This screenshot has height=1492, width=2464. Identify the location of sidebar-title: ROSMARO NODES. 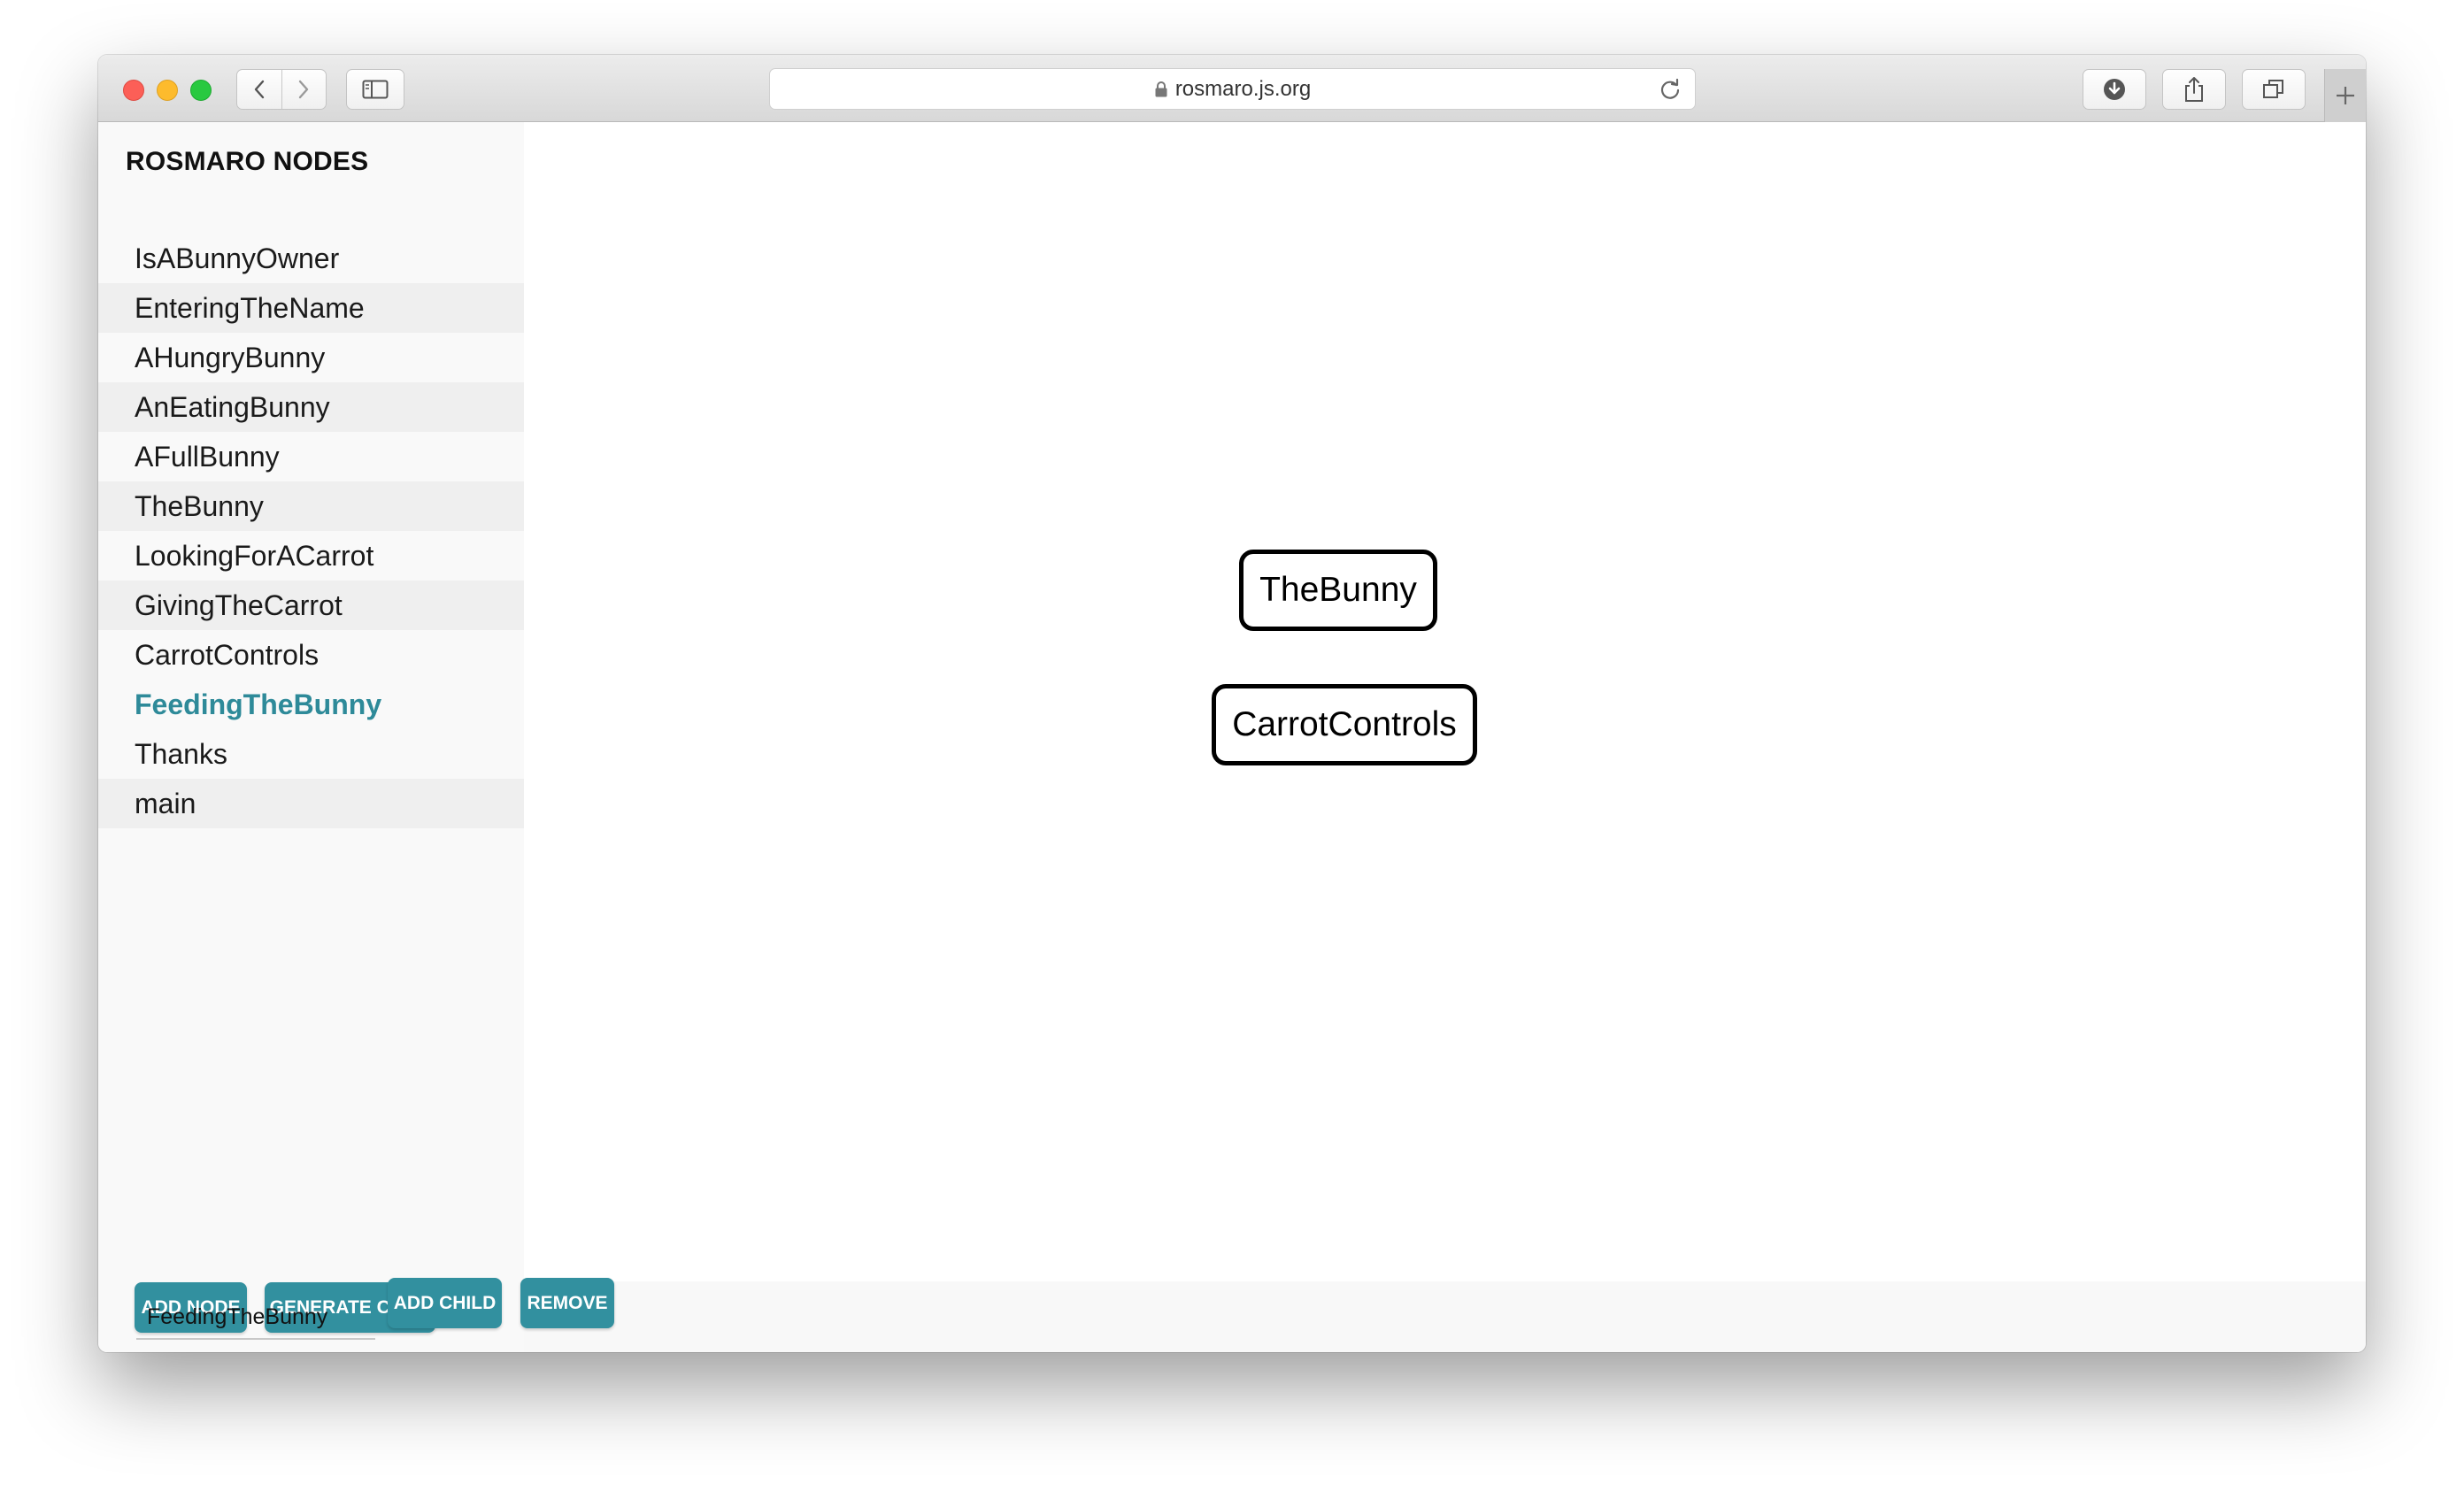
(248, 162).